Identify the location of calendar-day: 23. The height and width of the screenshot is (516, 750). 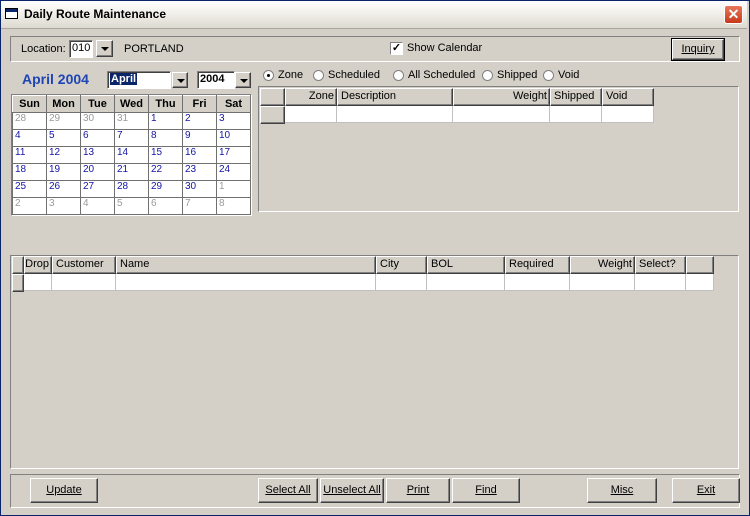
(199, 172).